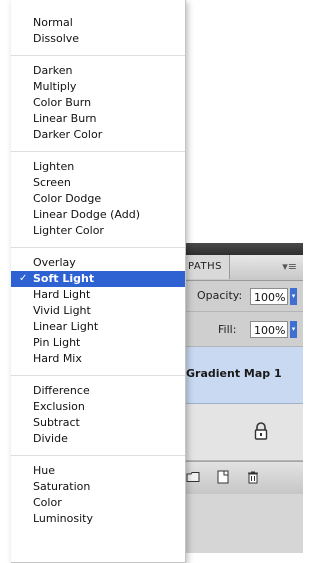  Describe the element at coordinates (67, 198) in the screenshot. I see `menu-item-label: Color Dodge` at that location.